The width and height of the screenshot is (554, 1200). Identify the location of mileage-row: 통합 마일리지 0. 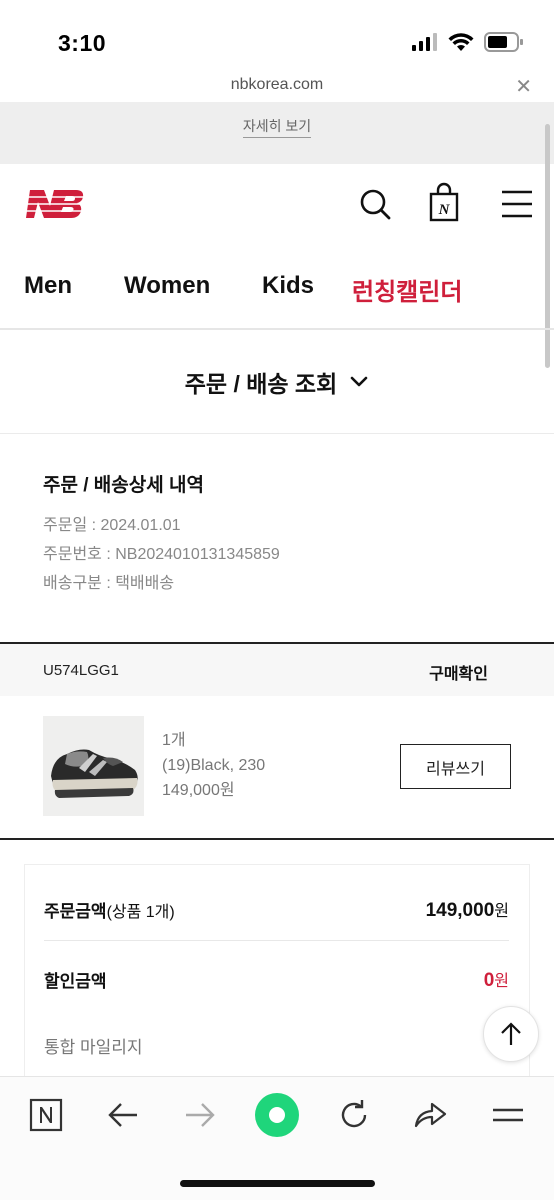
(276, 1045).